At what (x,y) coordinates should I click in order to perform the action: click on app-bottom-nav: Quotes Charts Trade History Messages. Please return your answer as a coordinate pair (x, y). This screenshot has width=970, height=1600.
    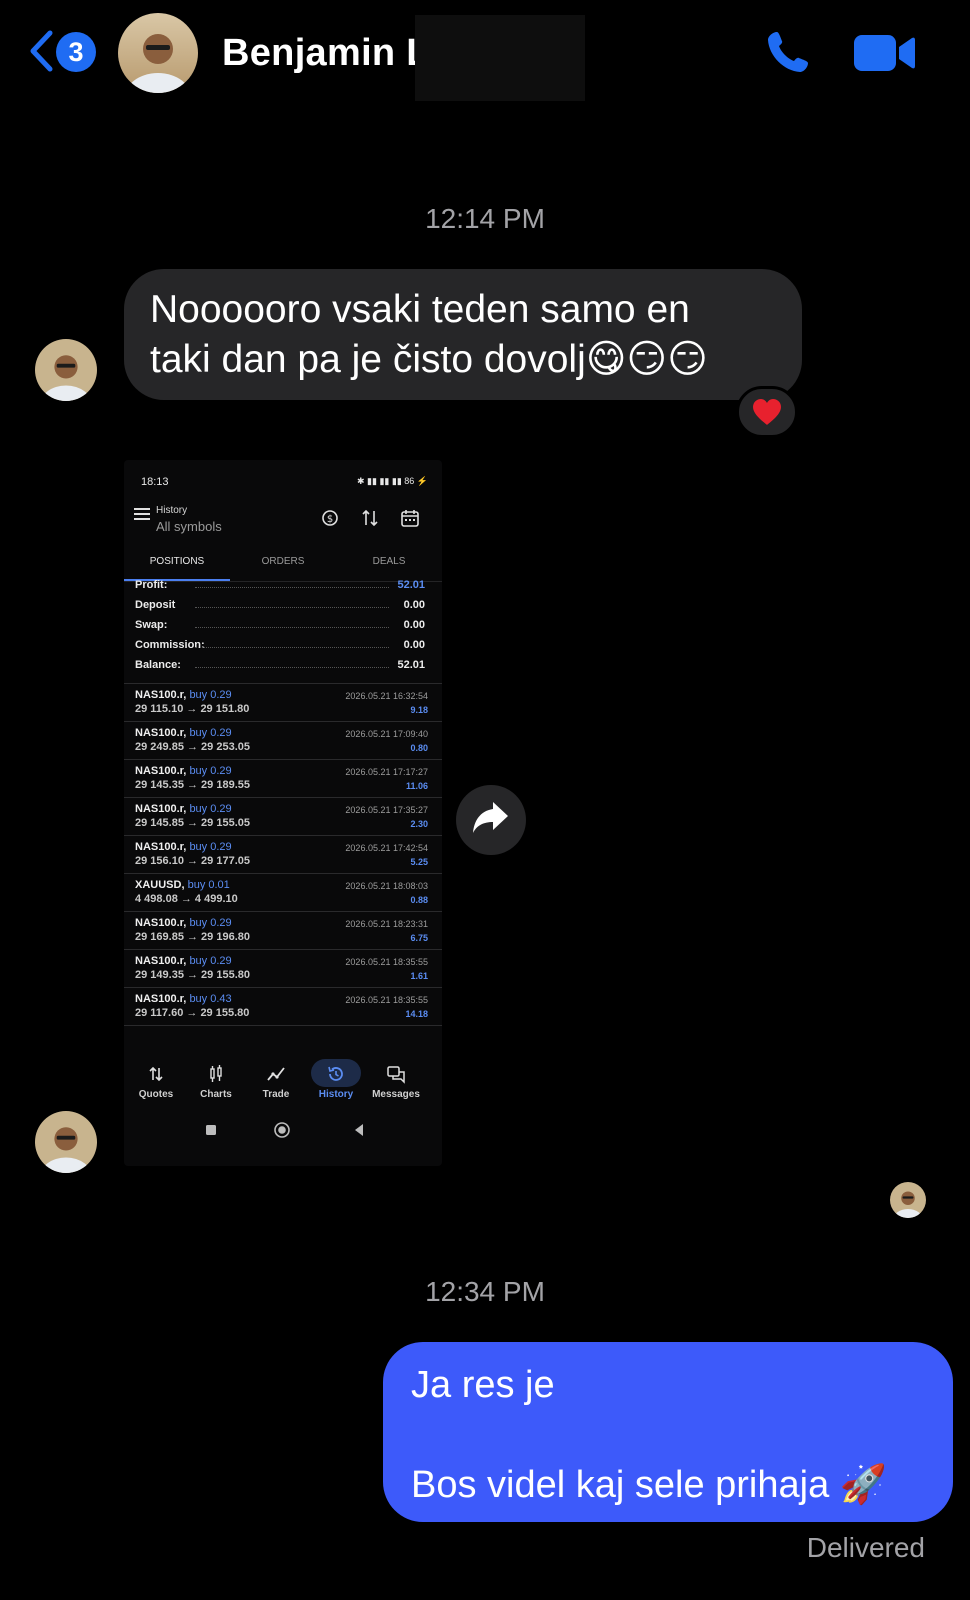
    Looking at the image, I should click on (283, 1085).